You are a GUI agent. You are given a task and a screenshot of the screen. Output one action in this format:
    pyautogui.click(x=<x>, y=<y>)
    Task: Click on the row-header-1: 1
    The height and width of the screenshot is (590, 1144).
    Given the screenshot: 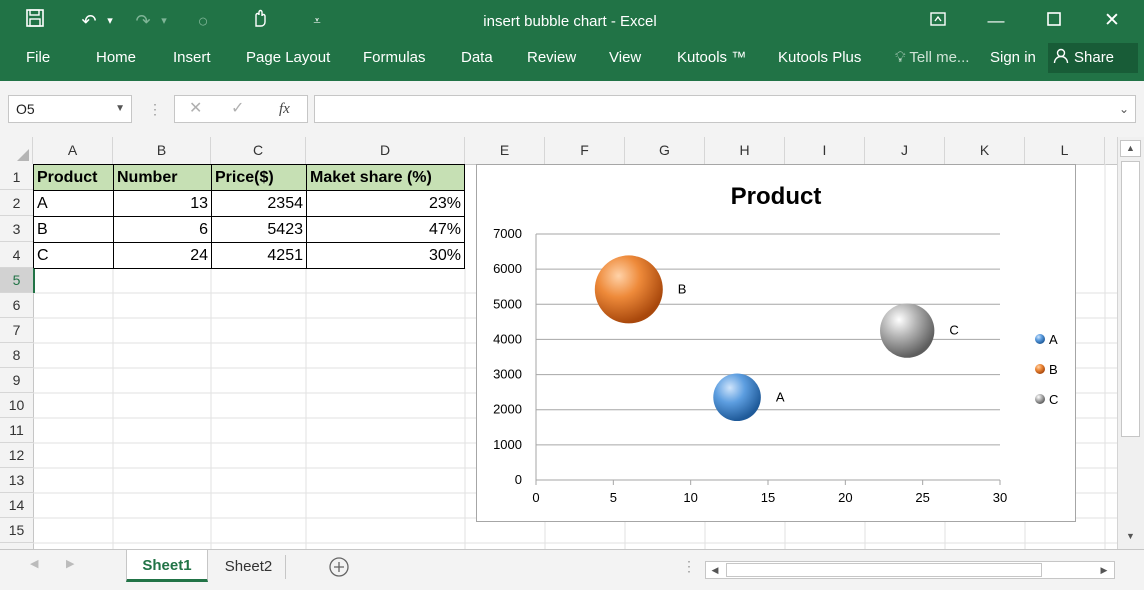 What is the action you would take?
    pyautogui.click(x=16, y=177)
    